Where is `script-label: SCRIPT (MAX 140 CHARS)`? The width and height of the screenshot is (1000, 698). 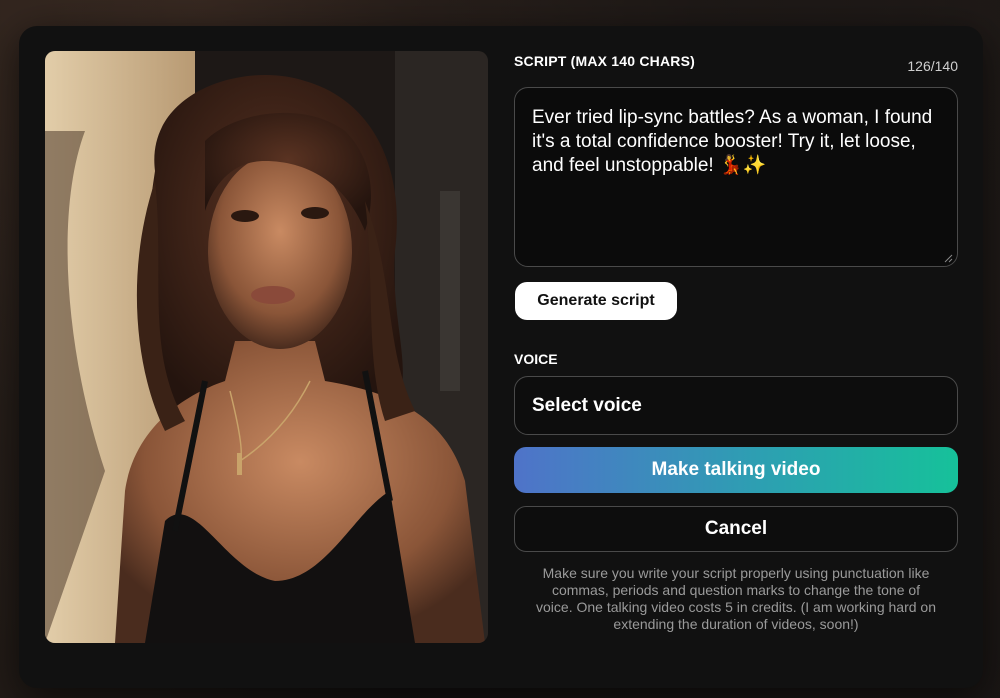 script-label: SCRIPT (MAX 140 CHARS) is located at coordinates (604, 61).